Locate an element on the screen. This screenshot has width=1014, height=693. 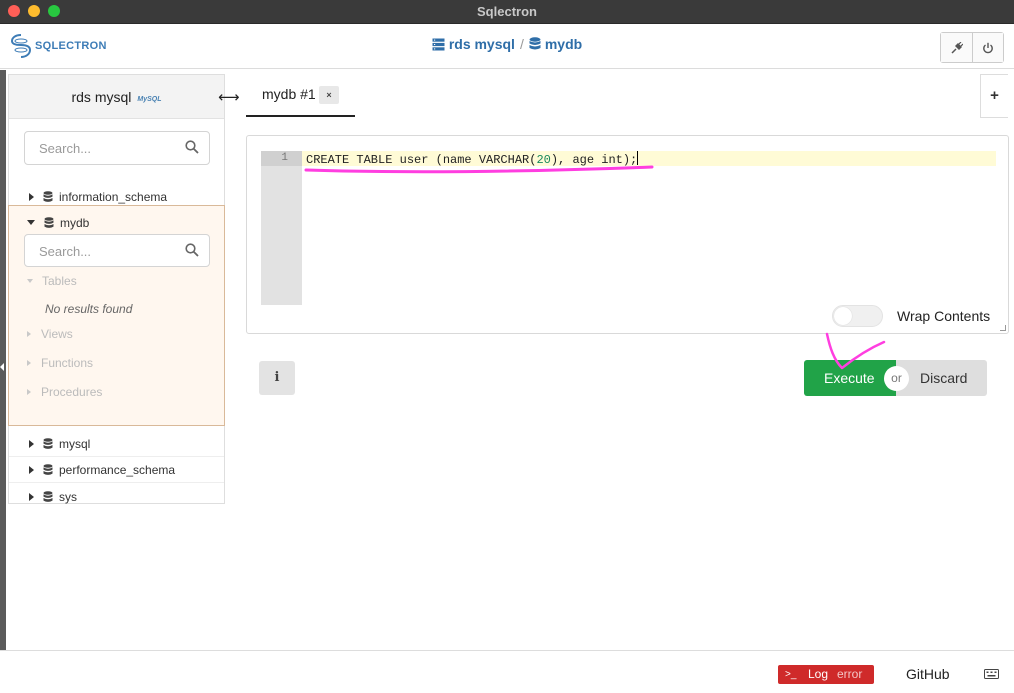
header-button-group is located at coordinates (972, 47).